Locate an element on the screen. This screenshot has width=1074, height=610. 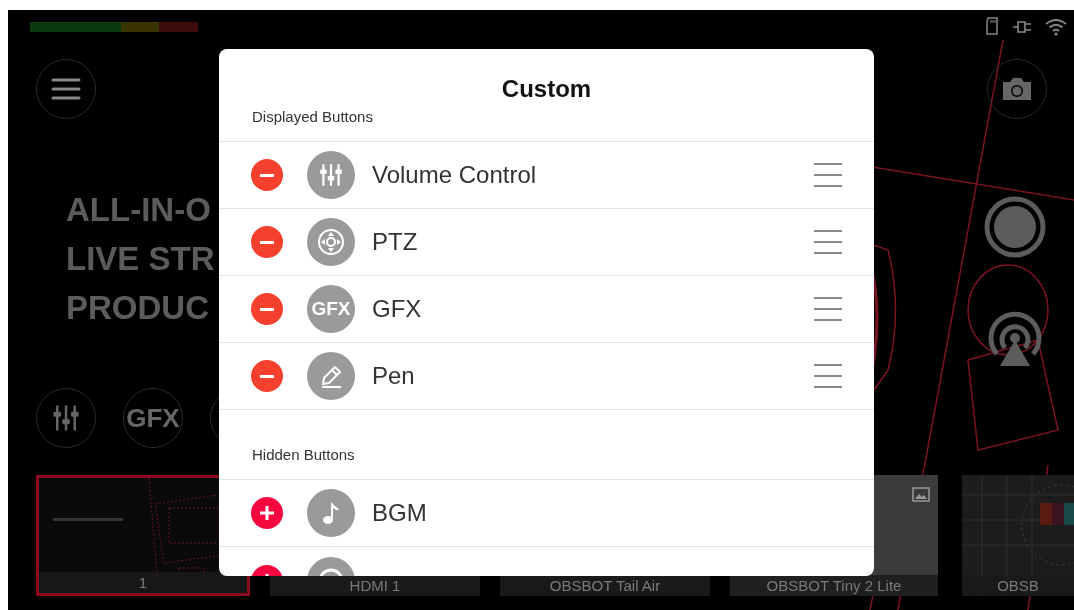
section-heading: Displayed Buttons is located at coordinates (312, 117).